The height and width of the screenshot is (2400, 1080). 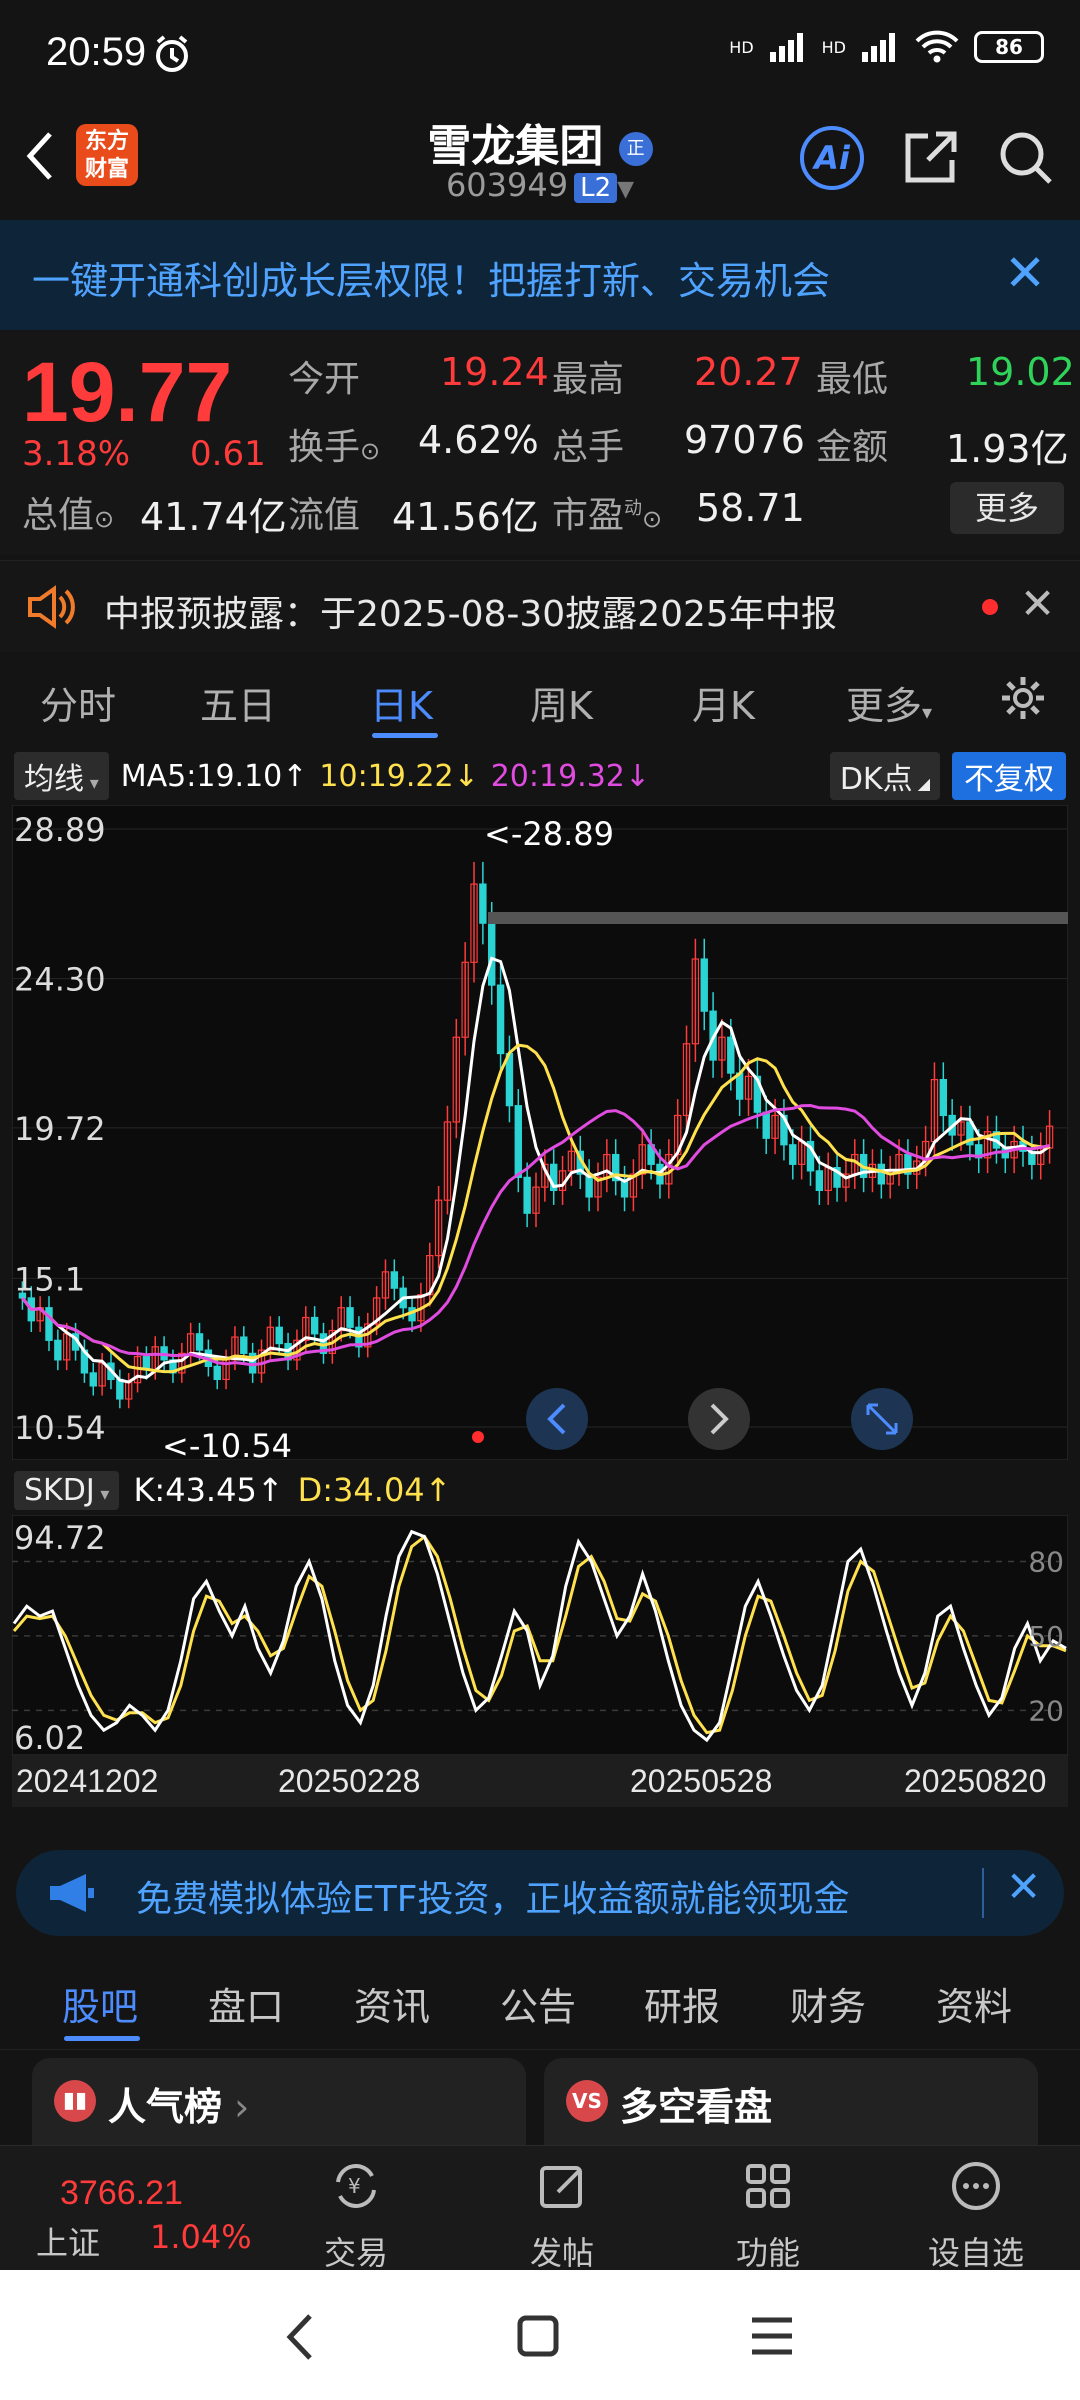 I want to click on kdj-indicator-select: SKDJ ▾, so click(x=67, y=1490).